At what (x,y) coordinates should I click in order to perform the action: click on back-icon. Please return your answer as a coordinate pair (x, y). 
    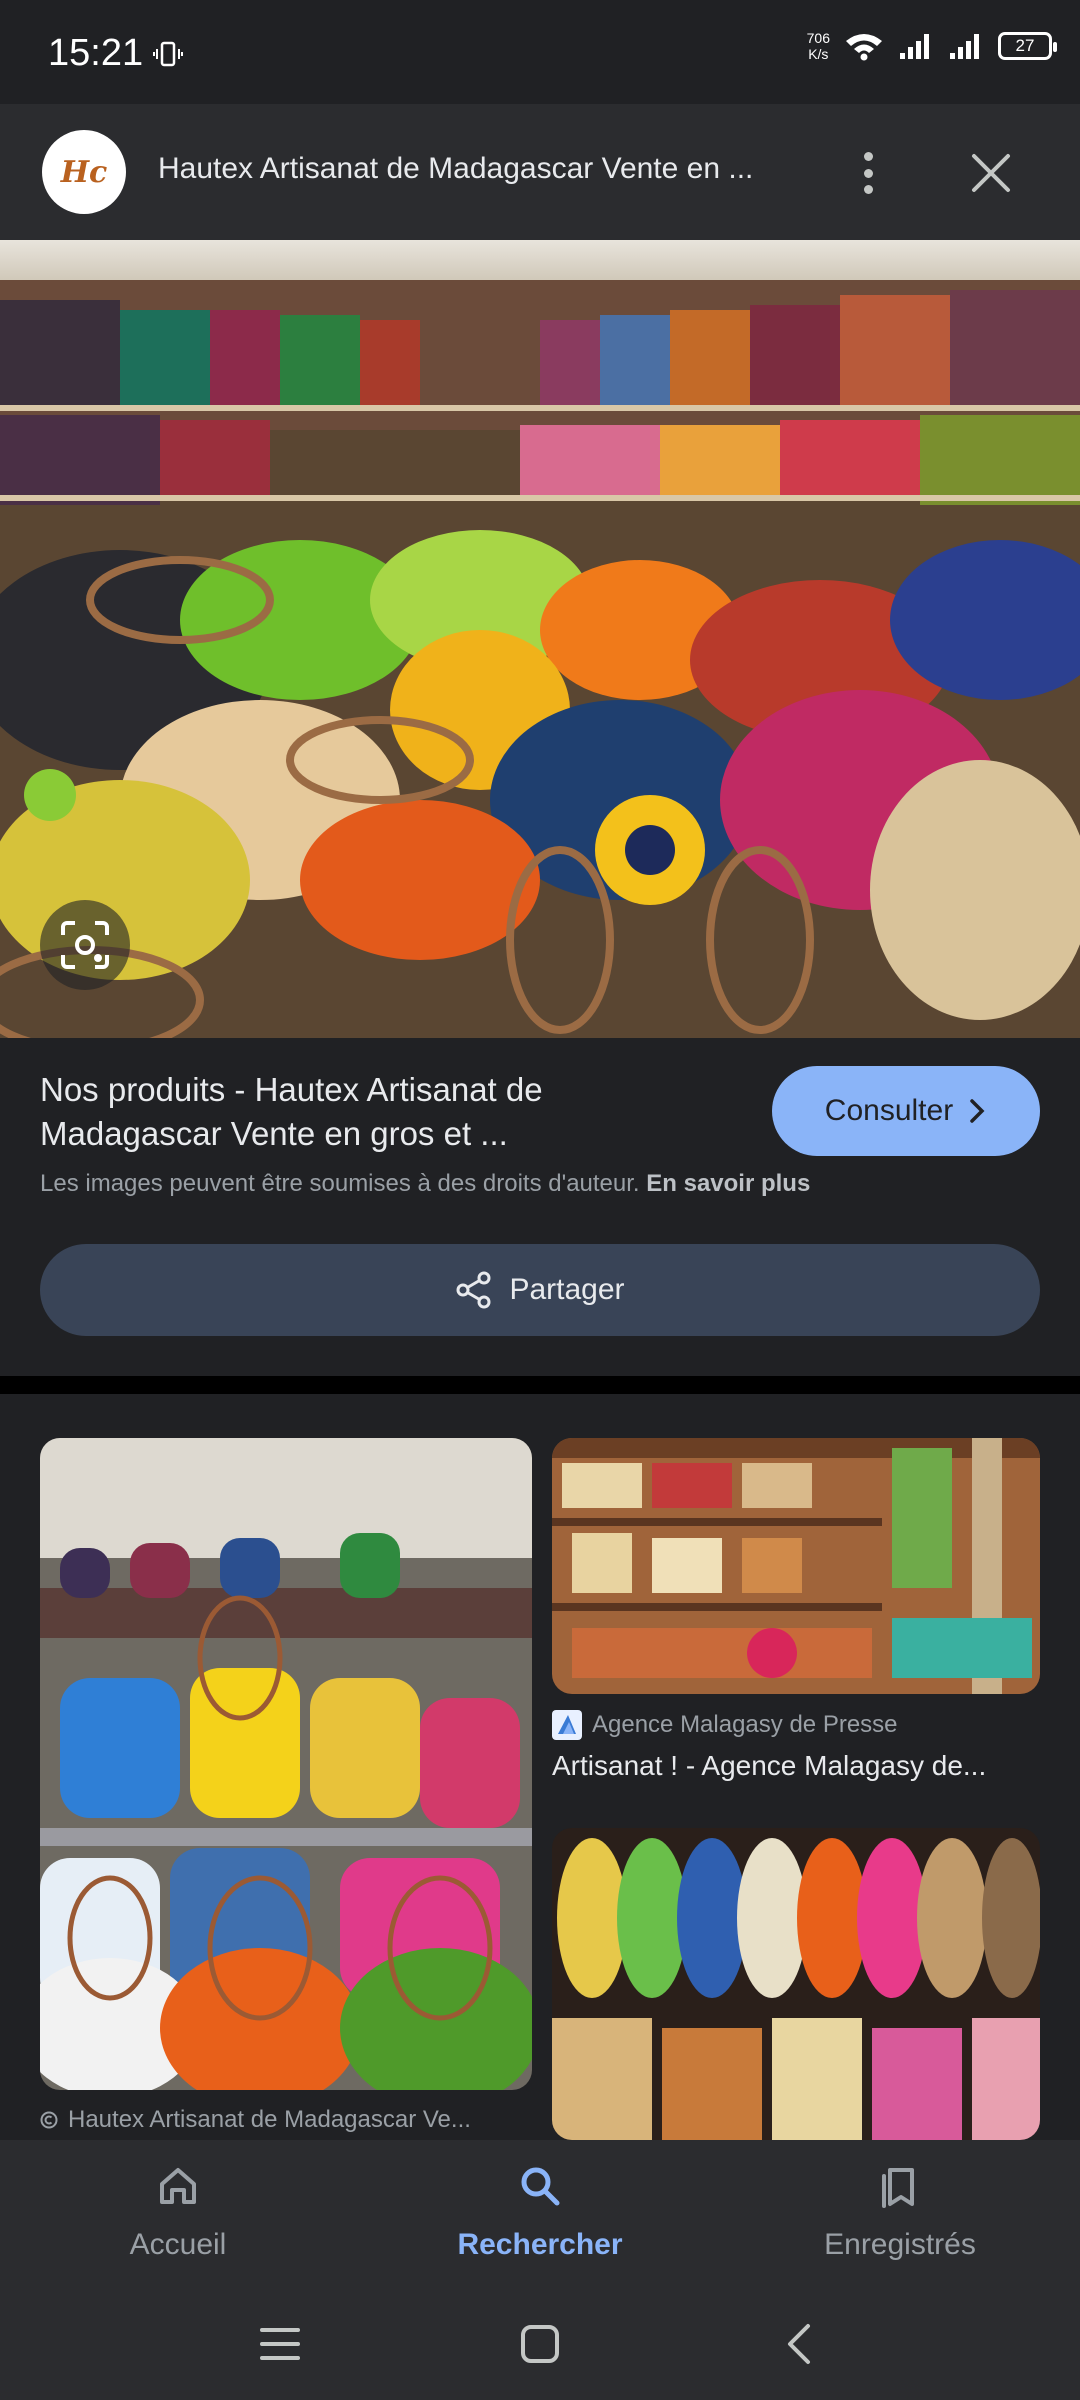
    Looking at the image, I should click on (800, 2344).